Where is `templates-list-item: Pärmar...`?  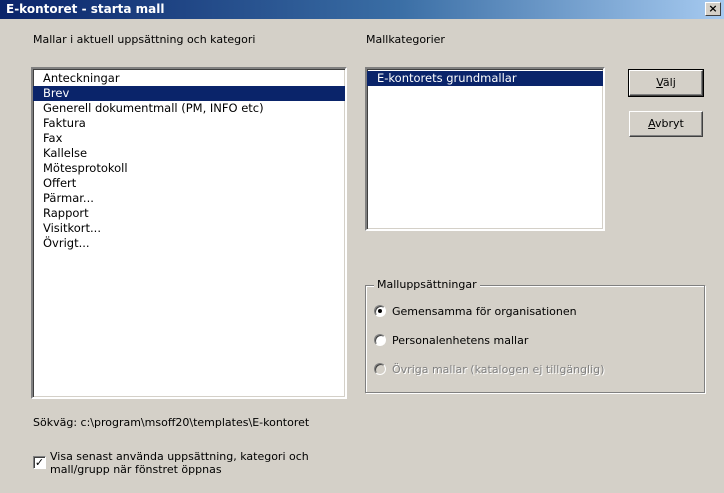
templates-list-item: Pärmar... is located at coordinates (189, 198).